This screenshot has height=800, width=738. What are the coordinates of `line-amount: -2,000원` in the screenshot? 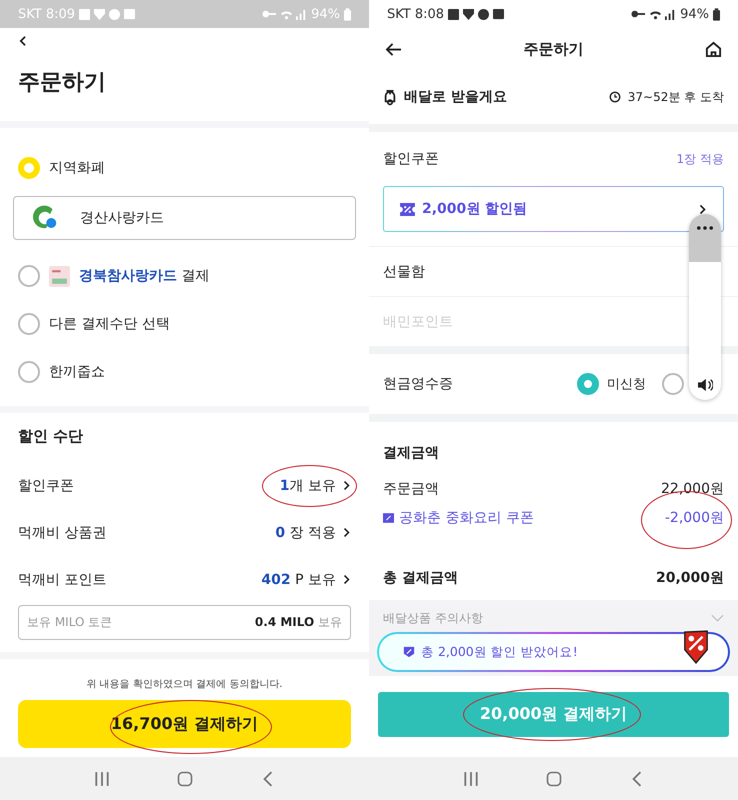 It's located at (694, 518).